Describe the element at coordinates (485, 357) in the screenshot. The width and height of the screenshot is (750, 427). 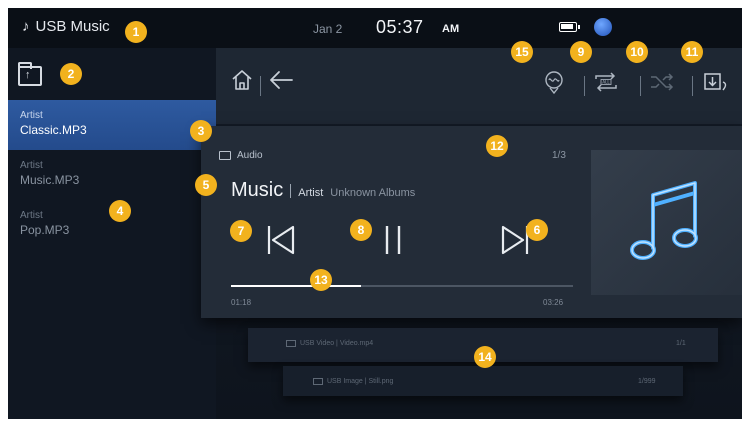
I see `callout-badge: 14` at that location.